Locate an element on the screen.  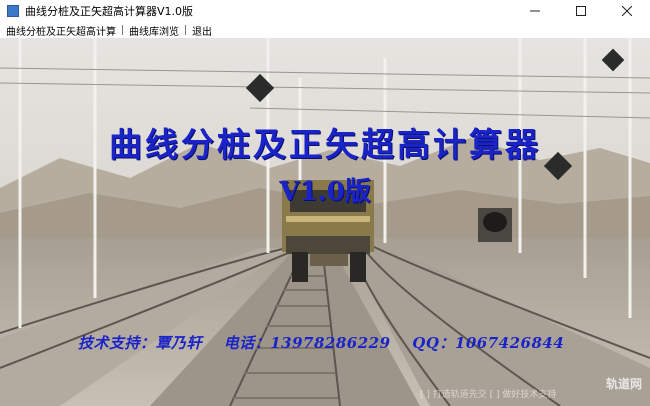
watermark-slogan: [ ] 打造轨道先交 [ ] 做好技术支持 is located at coordinates (488, 395).